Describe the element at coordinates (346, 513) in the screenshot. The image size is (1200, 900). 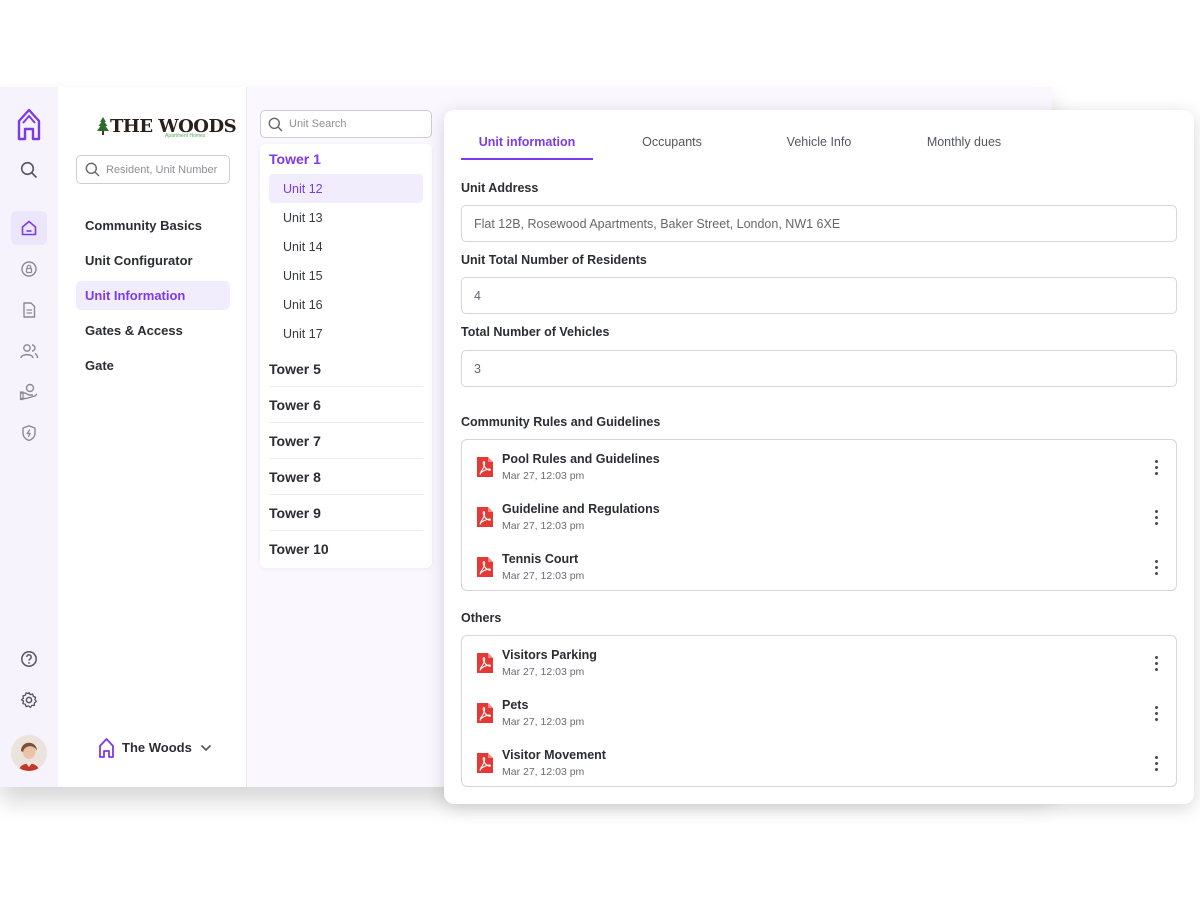
I see `tower-item: Tower 9` at that location.